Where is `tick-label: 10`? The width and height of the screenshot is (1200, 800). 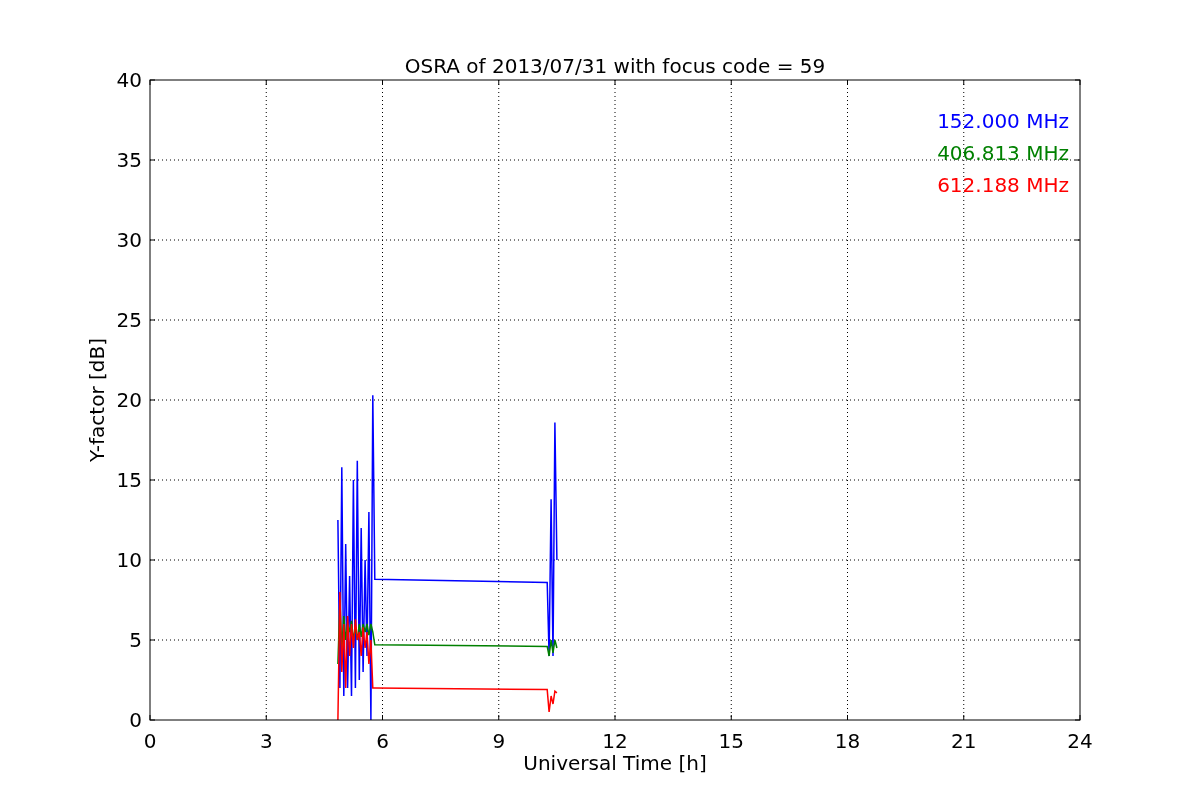 tick-label: 10 is located at coordinates (129, 560).